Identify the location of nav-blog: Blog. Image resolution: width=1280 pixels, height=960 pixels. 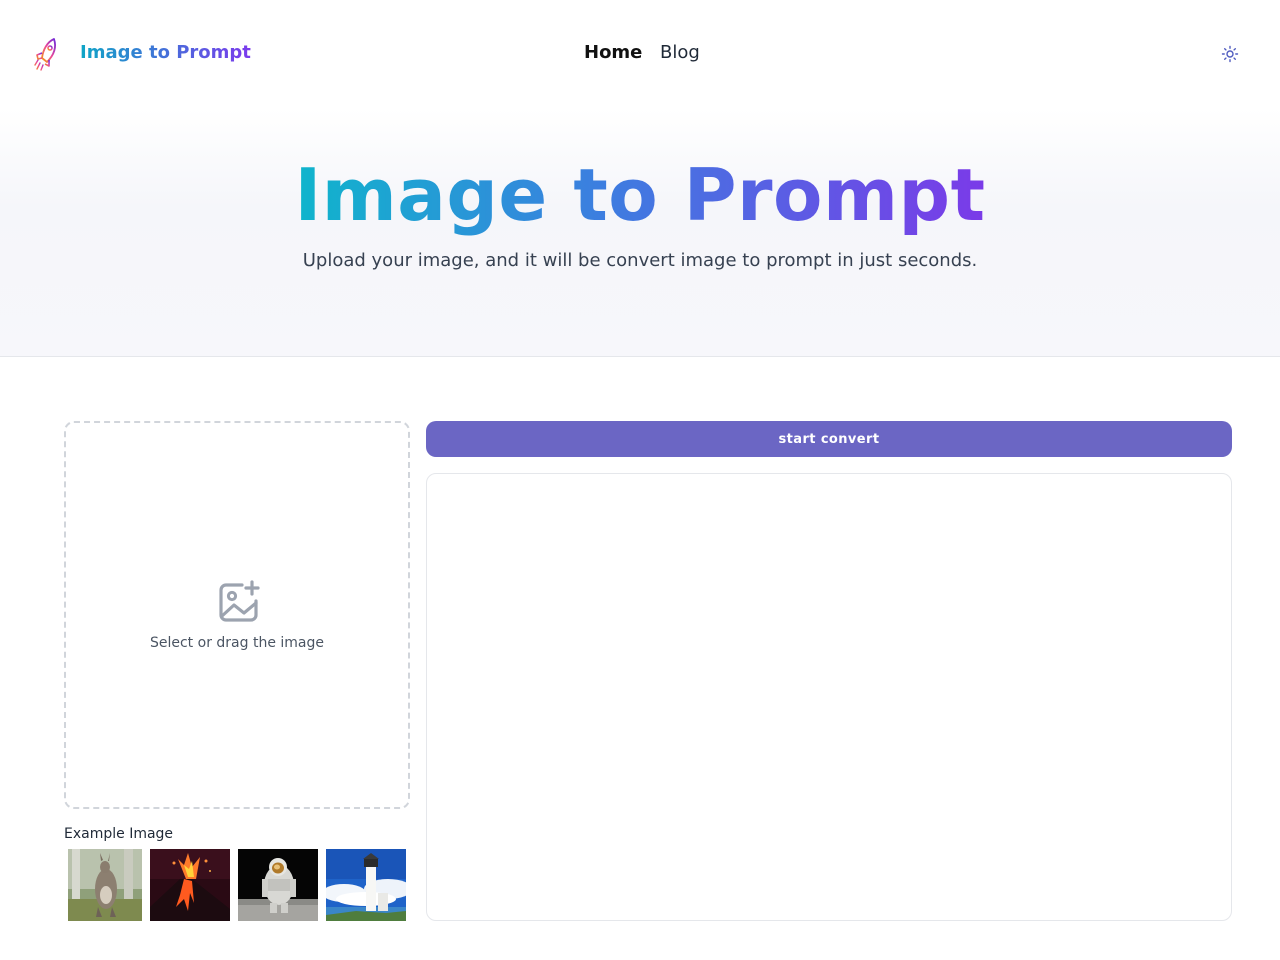
(680, 52).